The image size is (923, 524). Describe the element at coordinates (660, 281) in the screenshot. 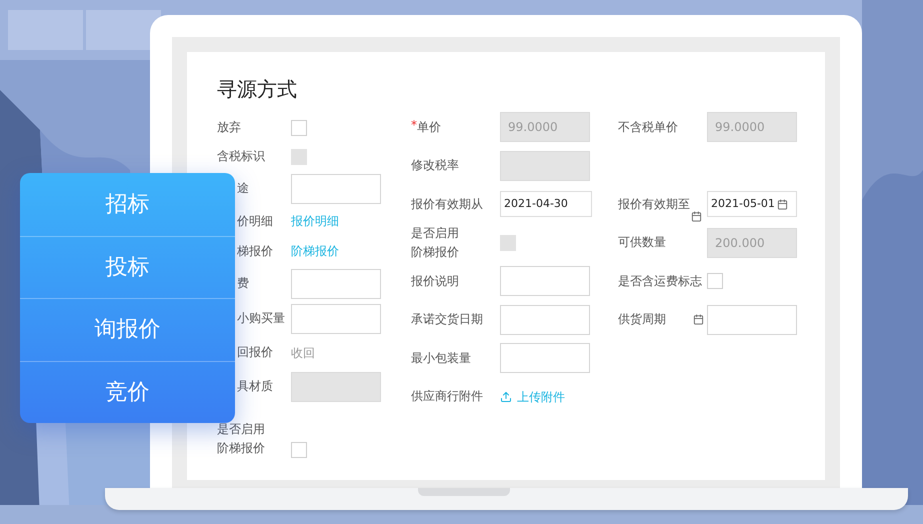

I see `field-label: 是否含运费标志` at that location.